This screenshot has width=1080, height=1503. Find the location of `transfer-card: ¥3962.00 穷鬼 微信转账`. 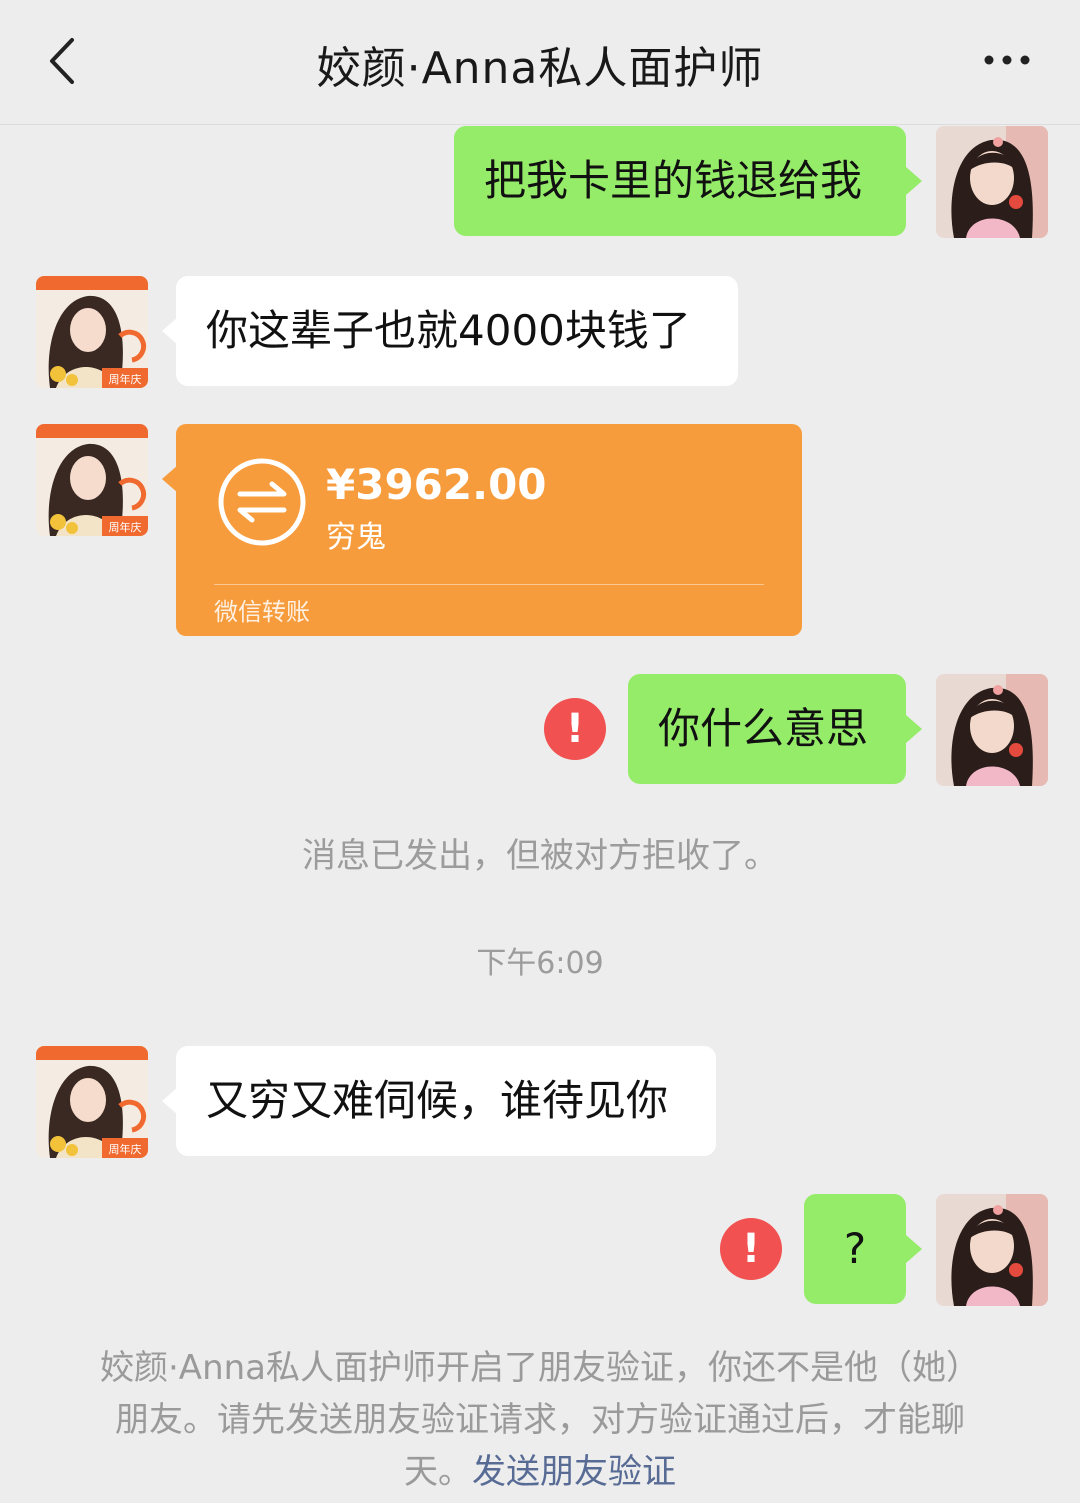

transfer-card: ¥3962.00 穷鬼 微信转账 is located at coordinates (489, 530).